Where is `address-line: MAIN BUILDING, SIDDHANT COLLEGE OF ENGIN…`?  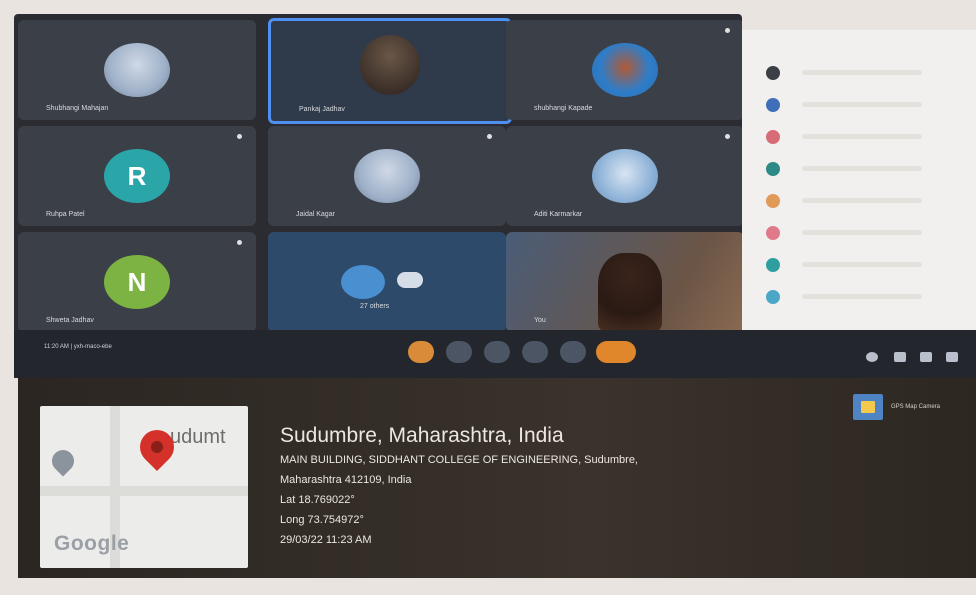
address-line: MAIN BUILDING, SIDDHANT COLLEGE OF ENGIN… is located at coordinates (459, 460).